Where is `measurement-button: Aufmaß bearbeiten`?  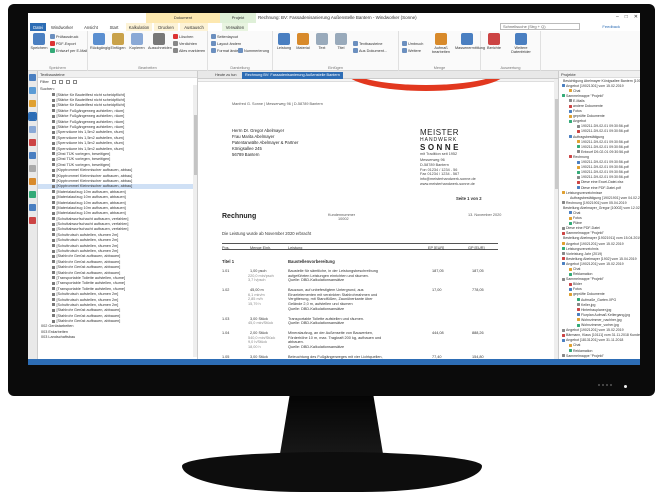
measurement-button: Aufmaß bearbeiten is located at coordinates (441, 43).